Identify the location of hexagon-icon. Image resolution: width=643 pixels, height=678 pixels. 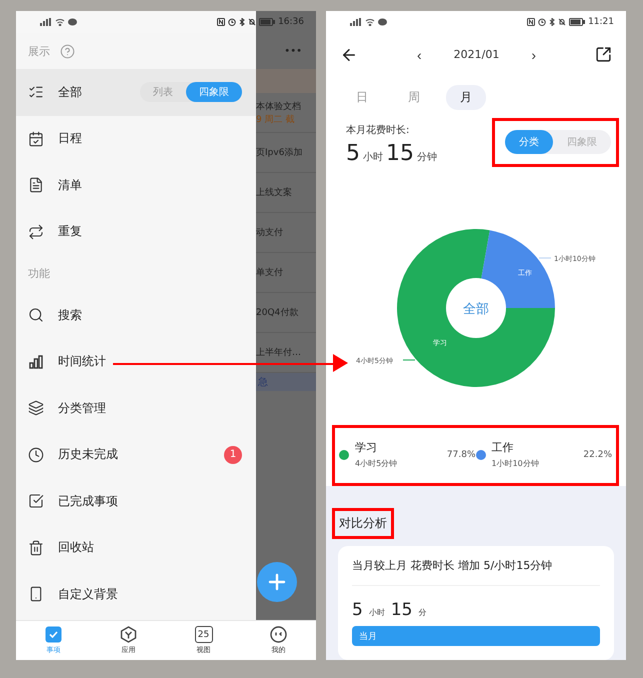
(128, 634).